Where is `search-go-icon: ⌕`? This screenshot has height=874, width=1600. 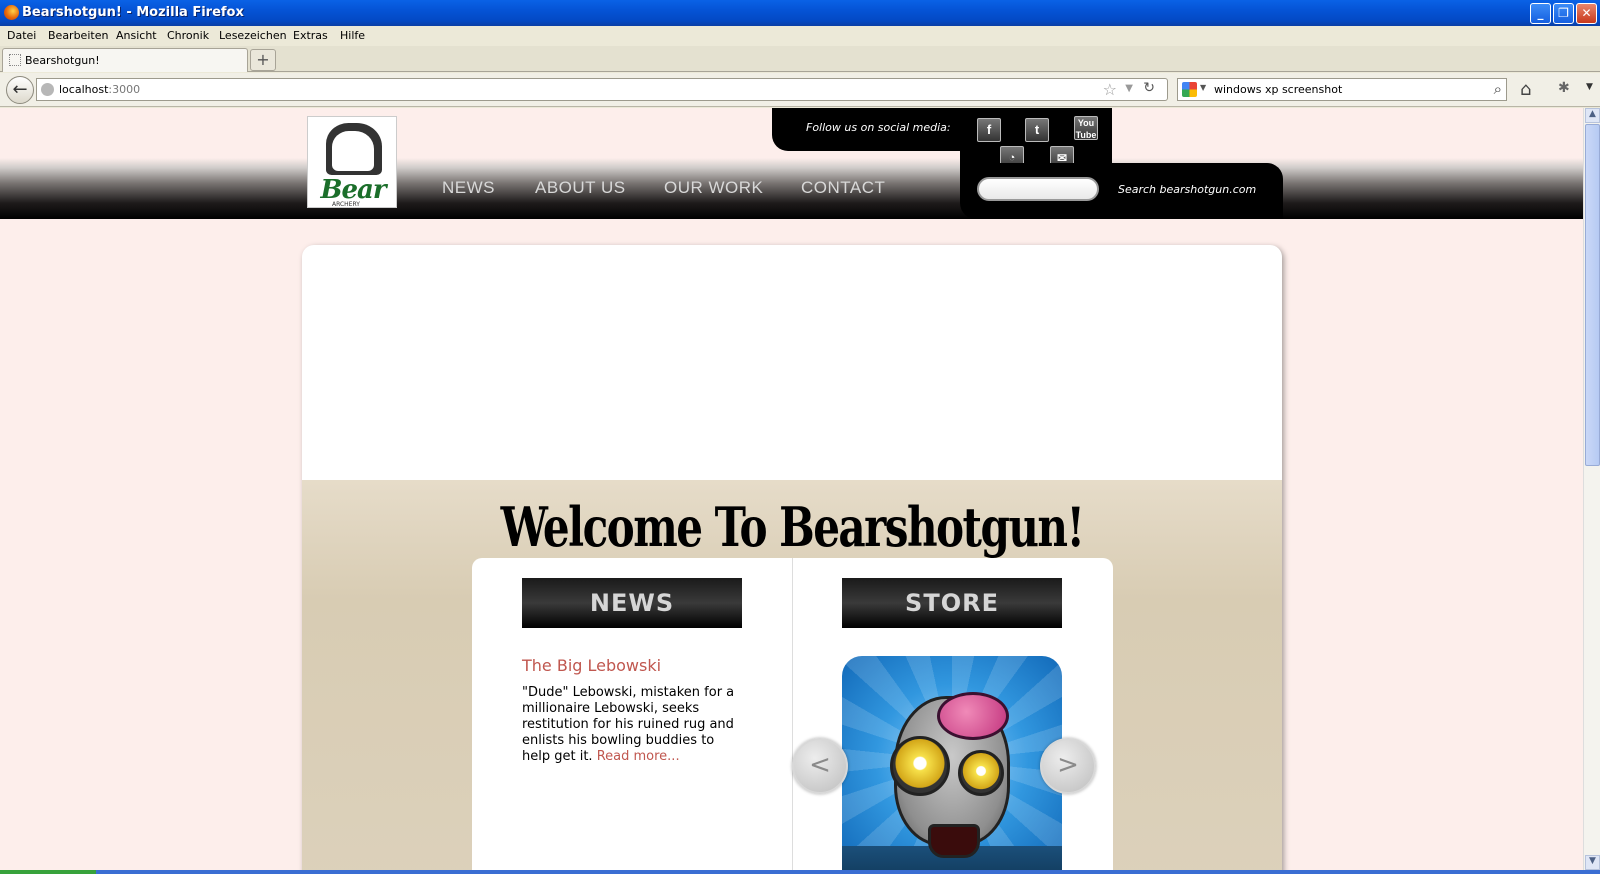
search-go-icon: ⌕ is located at coordinates (1498, 89).